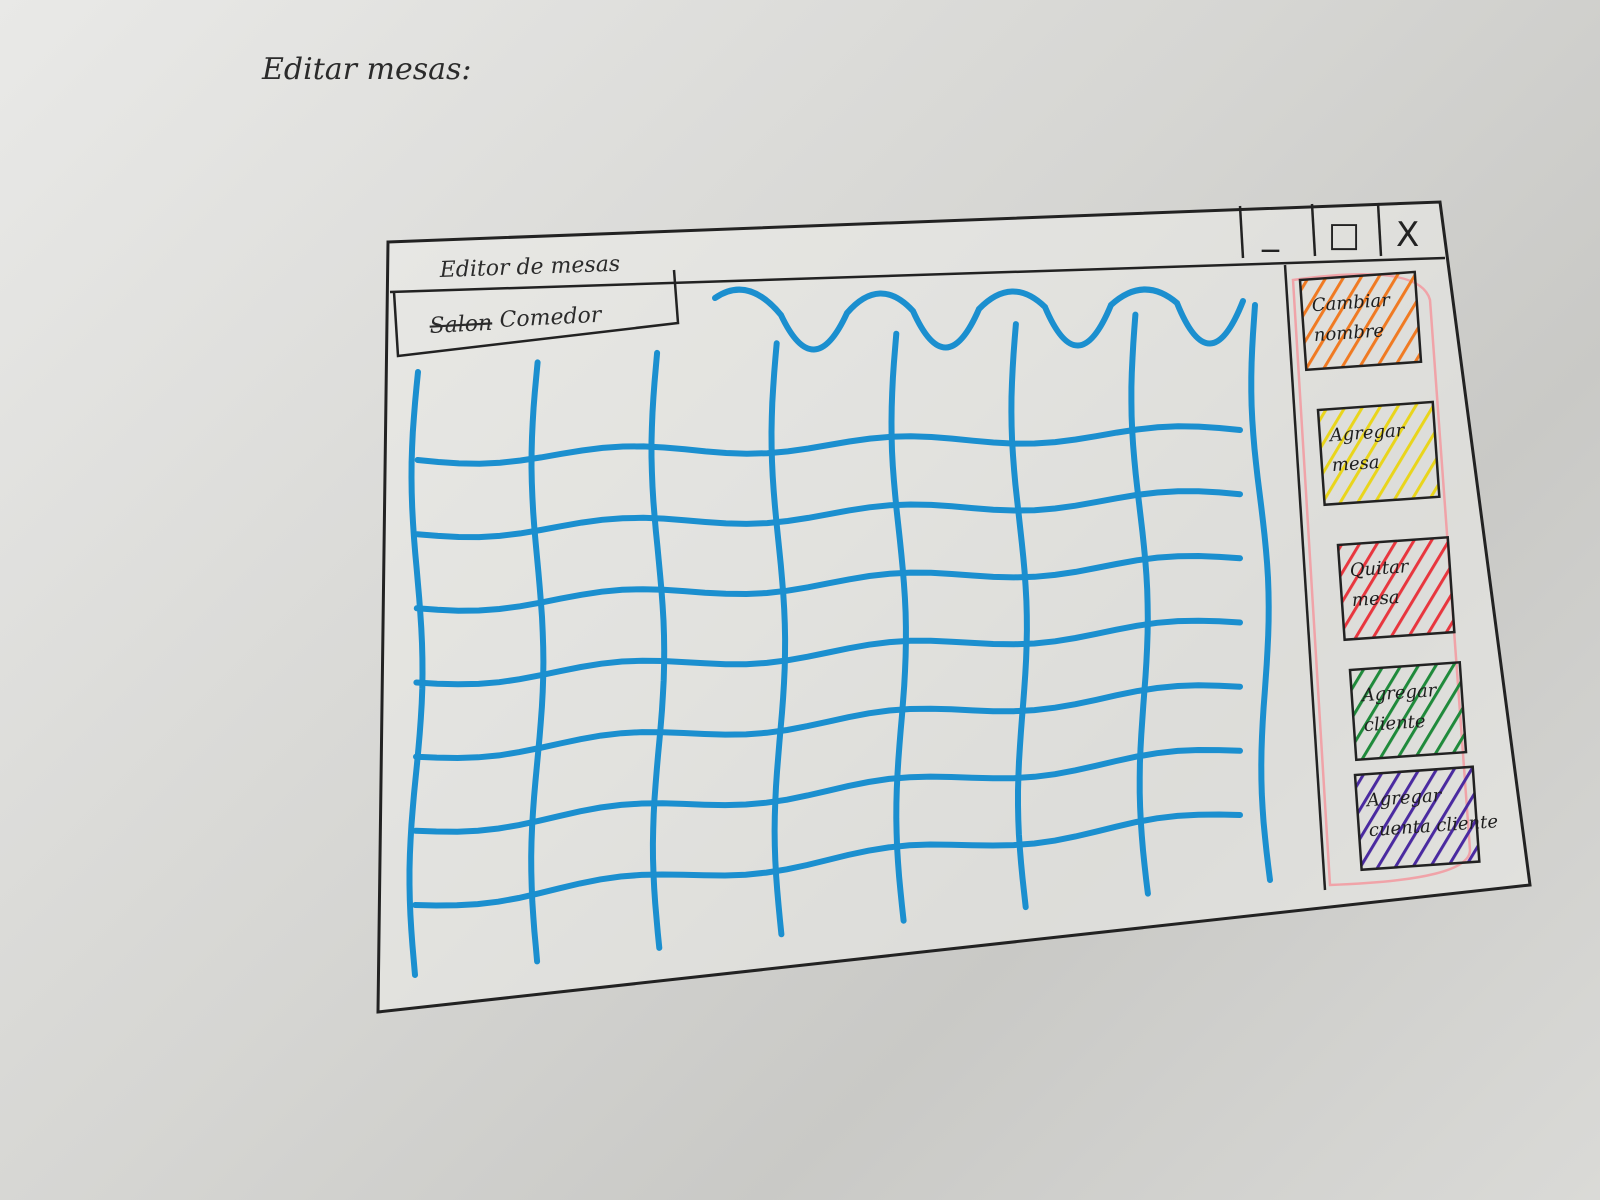 Image resolution: width=1600 pixels, height=1200 pixels. What do you see at coordinates (1407, 235) in the screenshot?
I see `close-icon: X` at bounding box center [1407, 235].